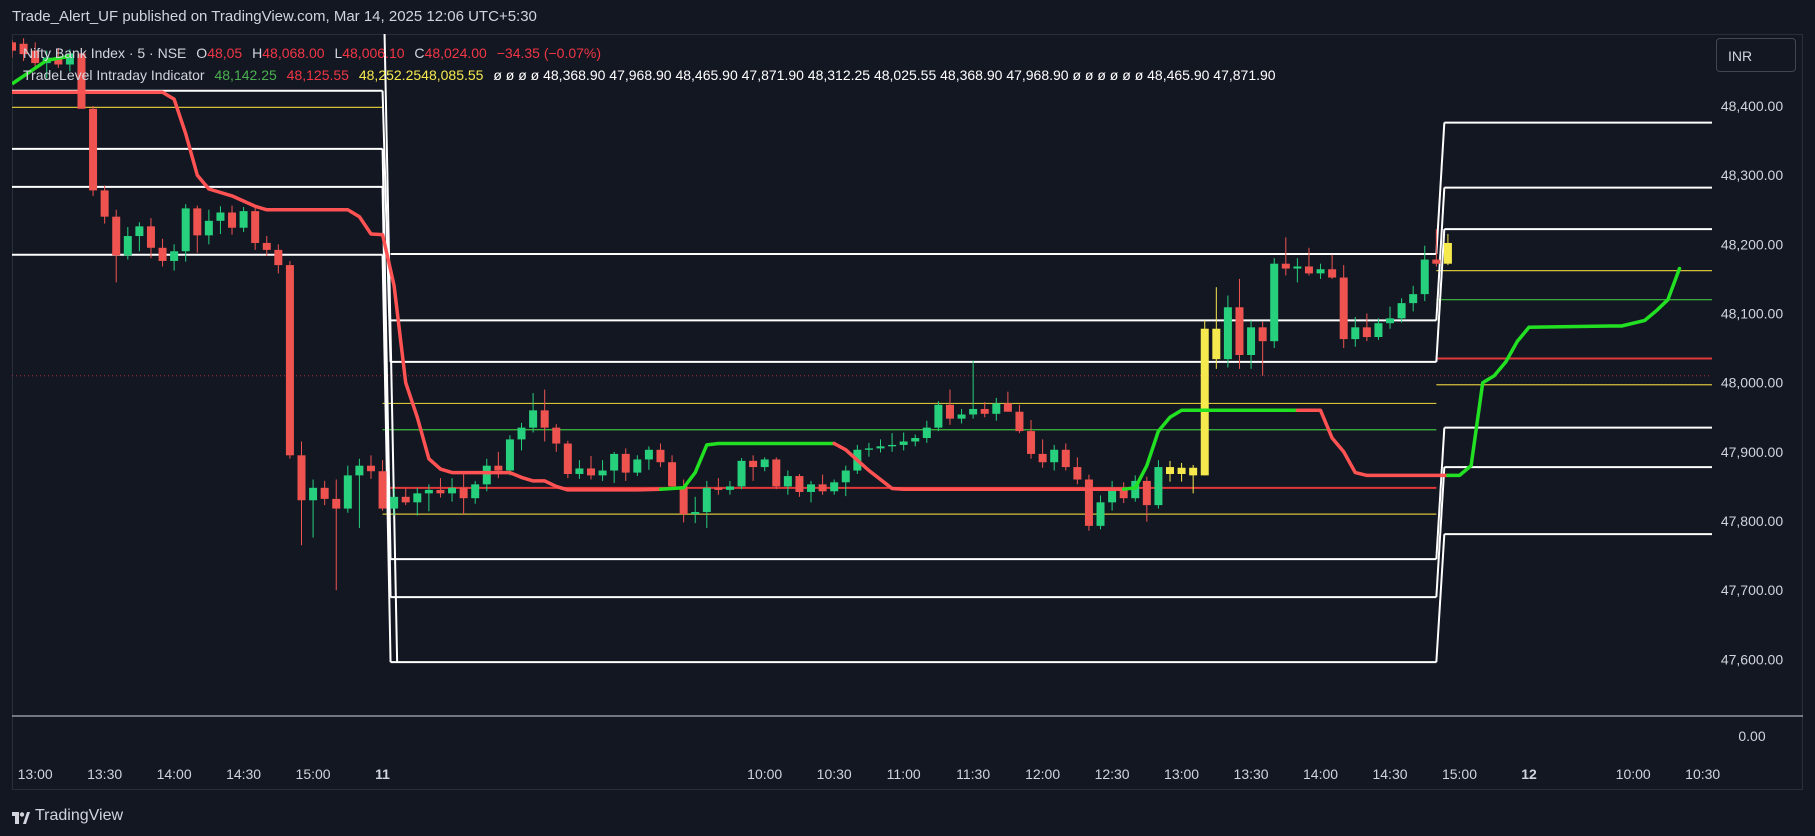 This screenshot has width=1815, height=836. I want to click on indicator-value-2: 48,125.55, so click(317, 75).